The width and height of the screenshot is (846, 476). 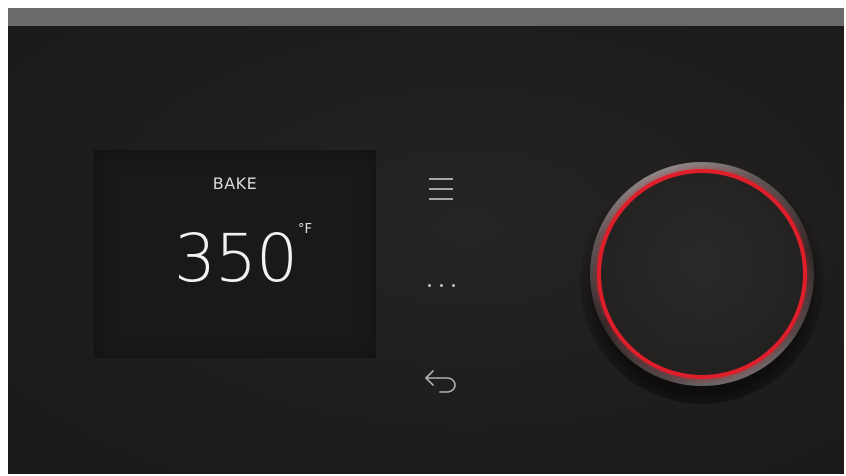 I want to click on menu-icon, so click(x=441, y=189).